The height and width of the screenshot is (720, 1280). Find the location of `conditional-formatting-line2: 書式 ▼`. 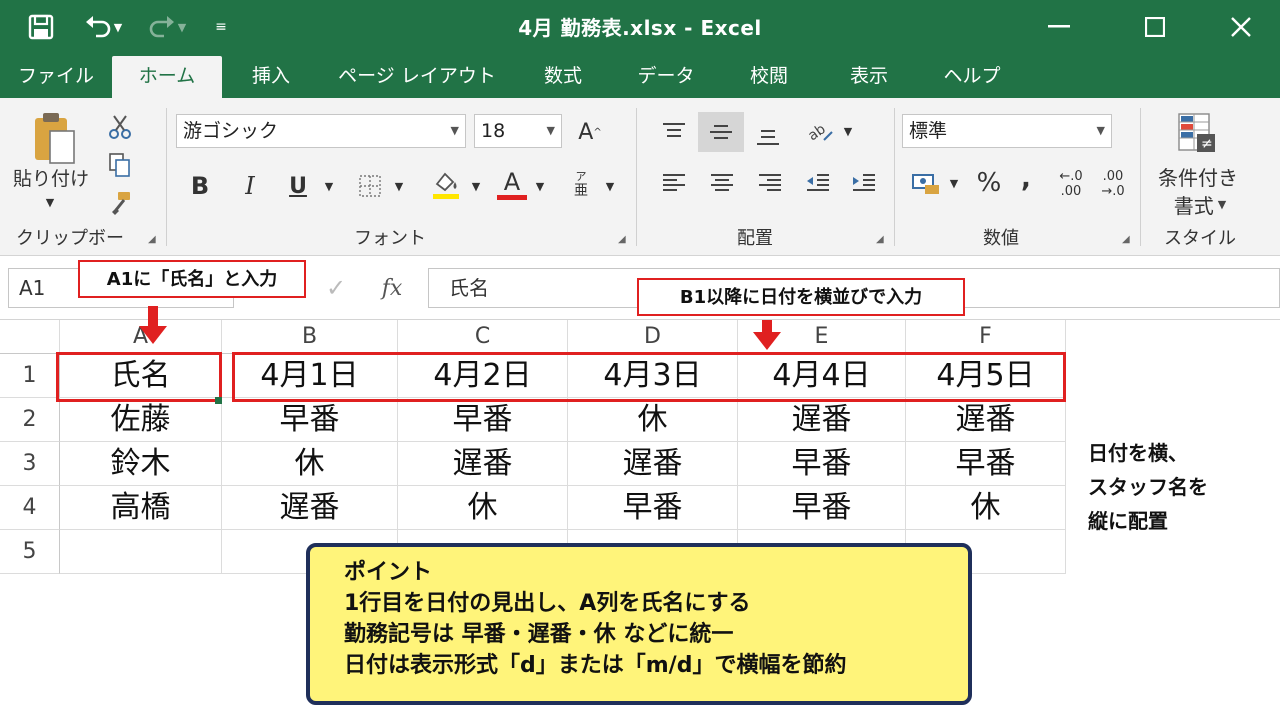

conditional-formatting-line2: 書式 ▼ is located at coordinates (1200, 204).